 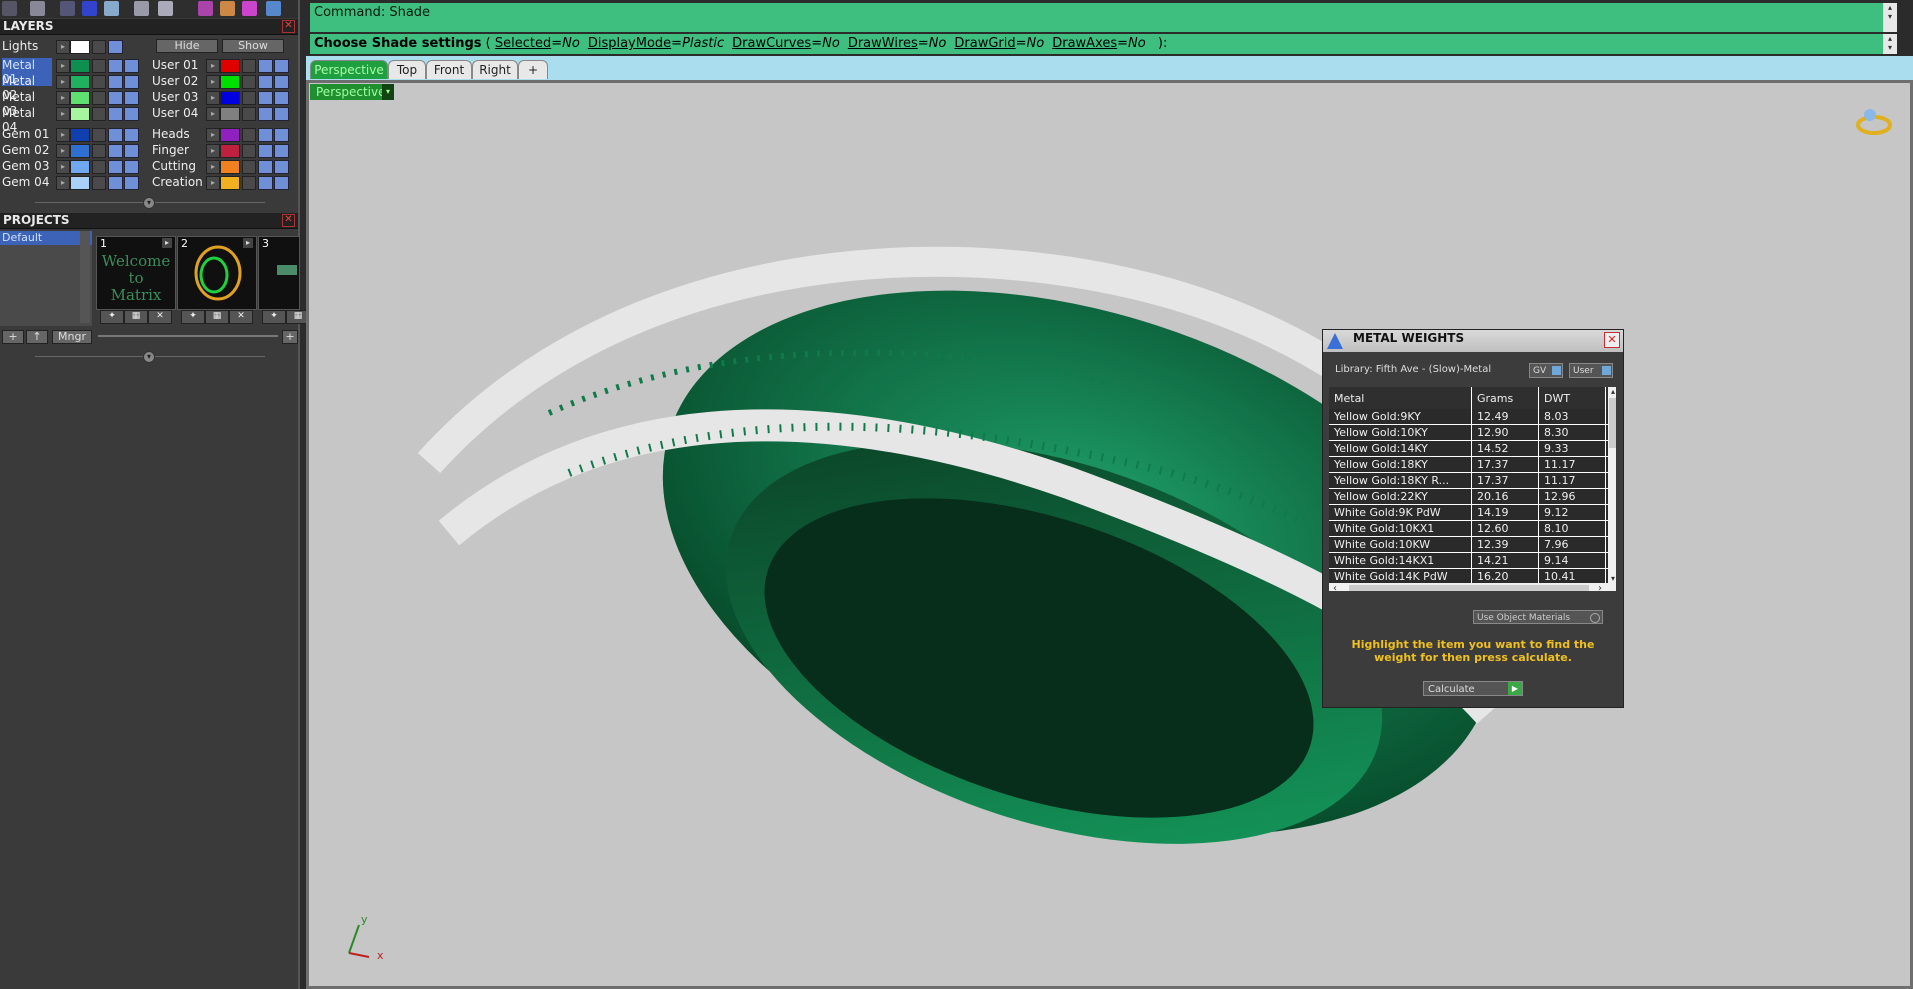 I want to click on layer-row: Gem 02 ▸, so click(x=74, y=150).